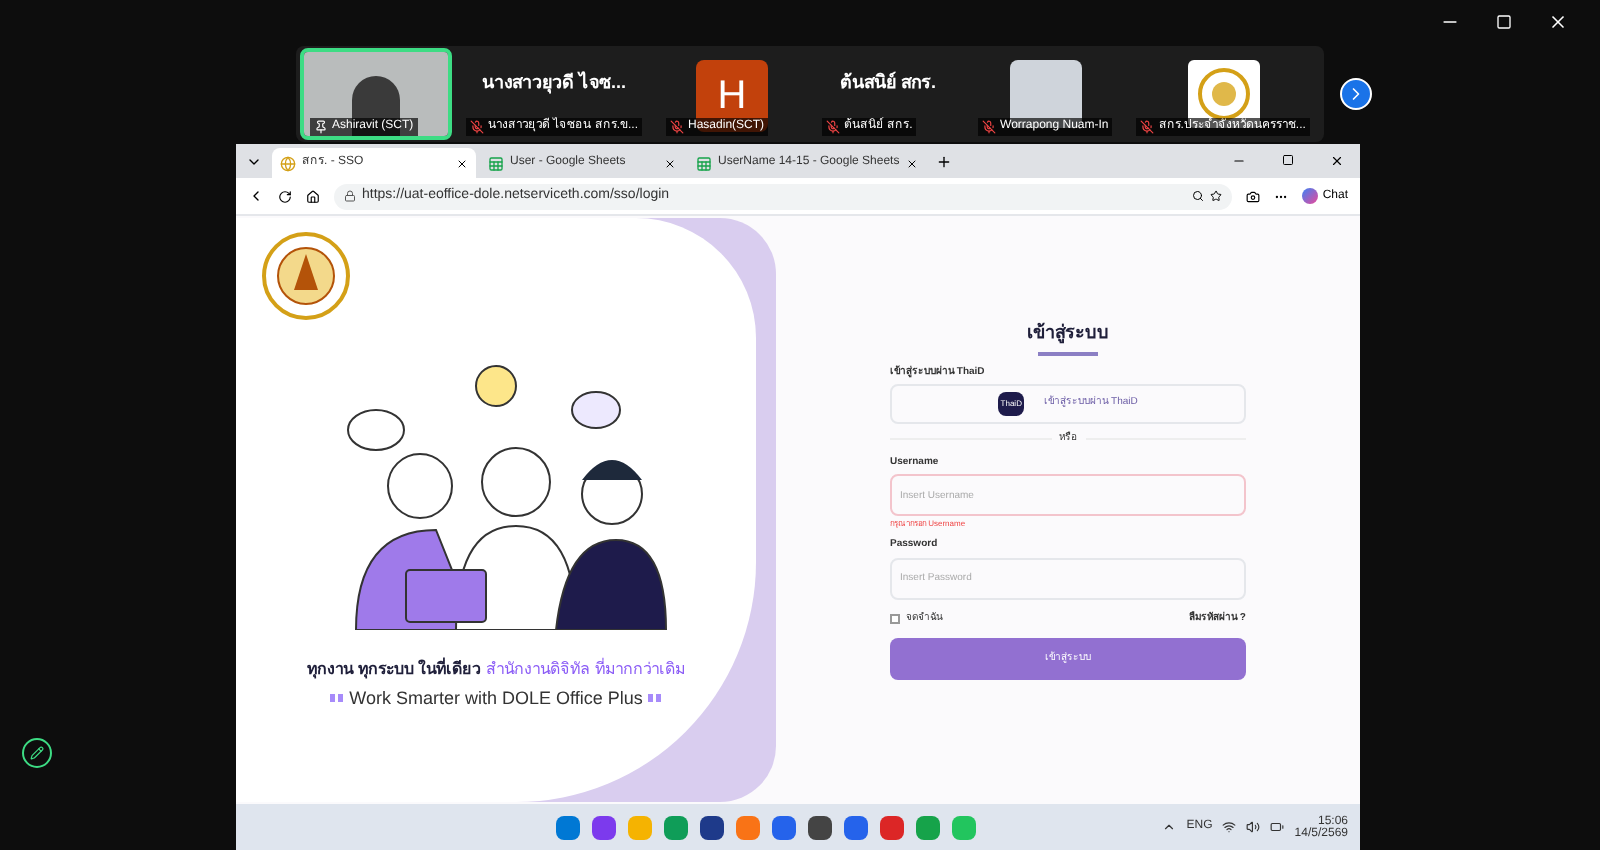 This screenshot has height=850, width=1600. I want to click on tagline-text: ทุกงาน ทุกระบบ ในที่เดียว, so click(394, 670).